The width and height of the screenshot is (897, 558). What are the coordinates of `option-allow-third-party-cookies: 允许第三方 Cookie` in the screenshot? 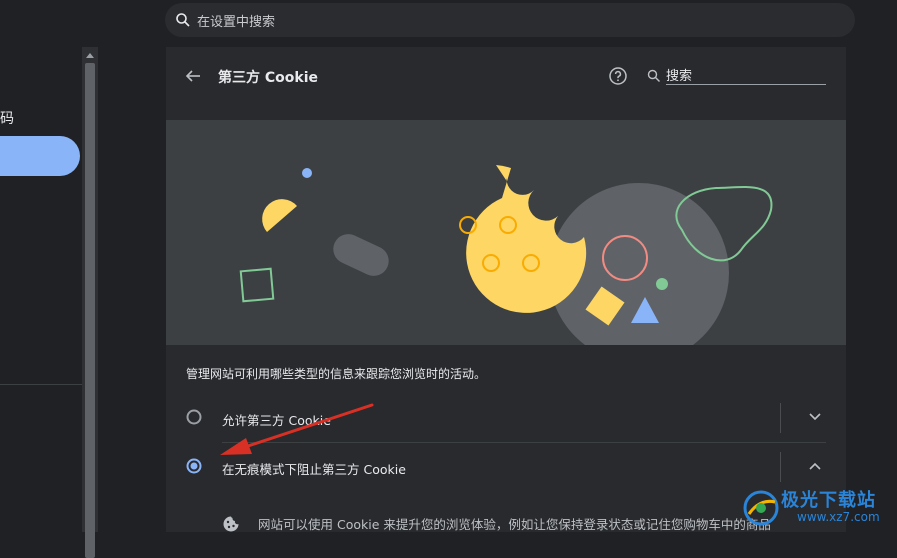 It's located at (506, 417).